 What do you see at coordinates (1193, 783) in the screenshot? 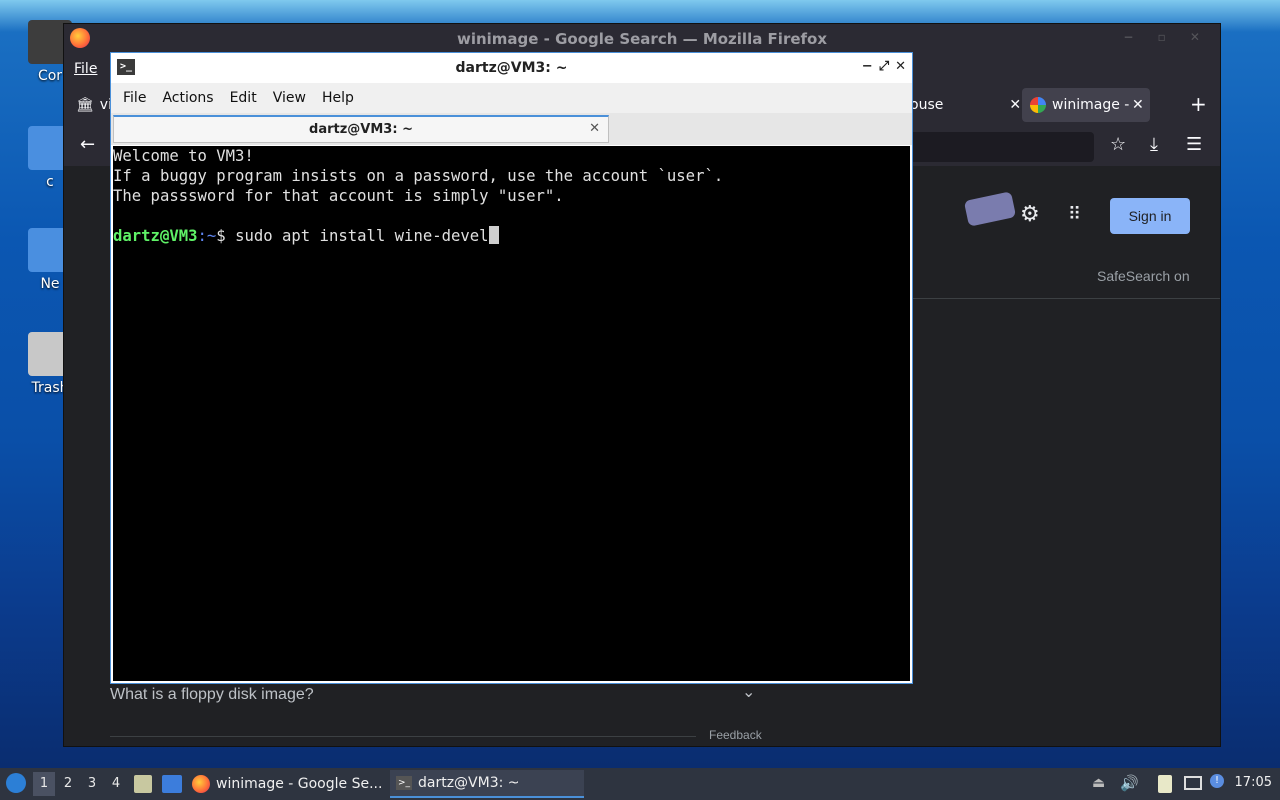
I see `network-icon` at bounding box center [1193, 783].